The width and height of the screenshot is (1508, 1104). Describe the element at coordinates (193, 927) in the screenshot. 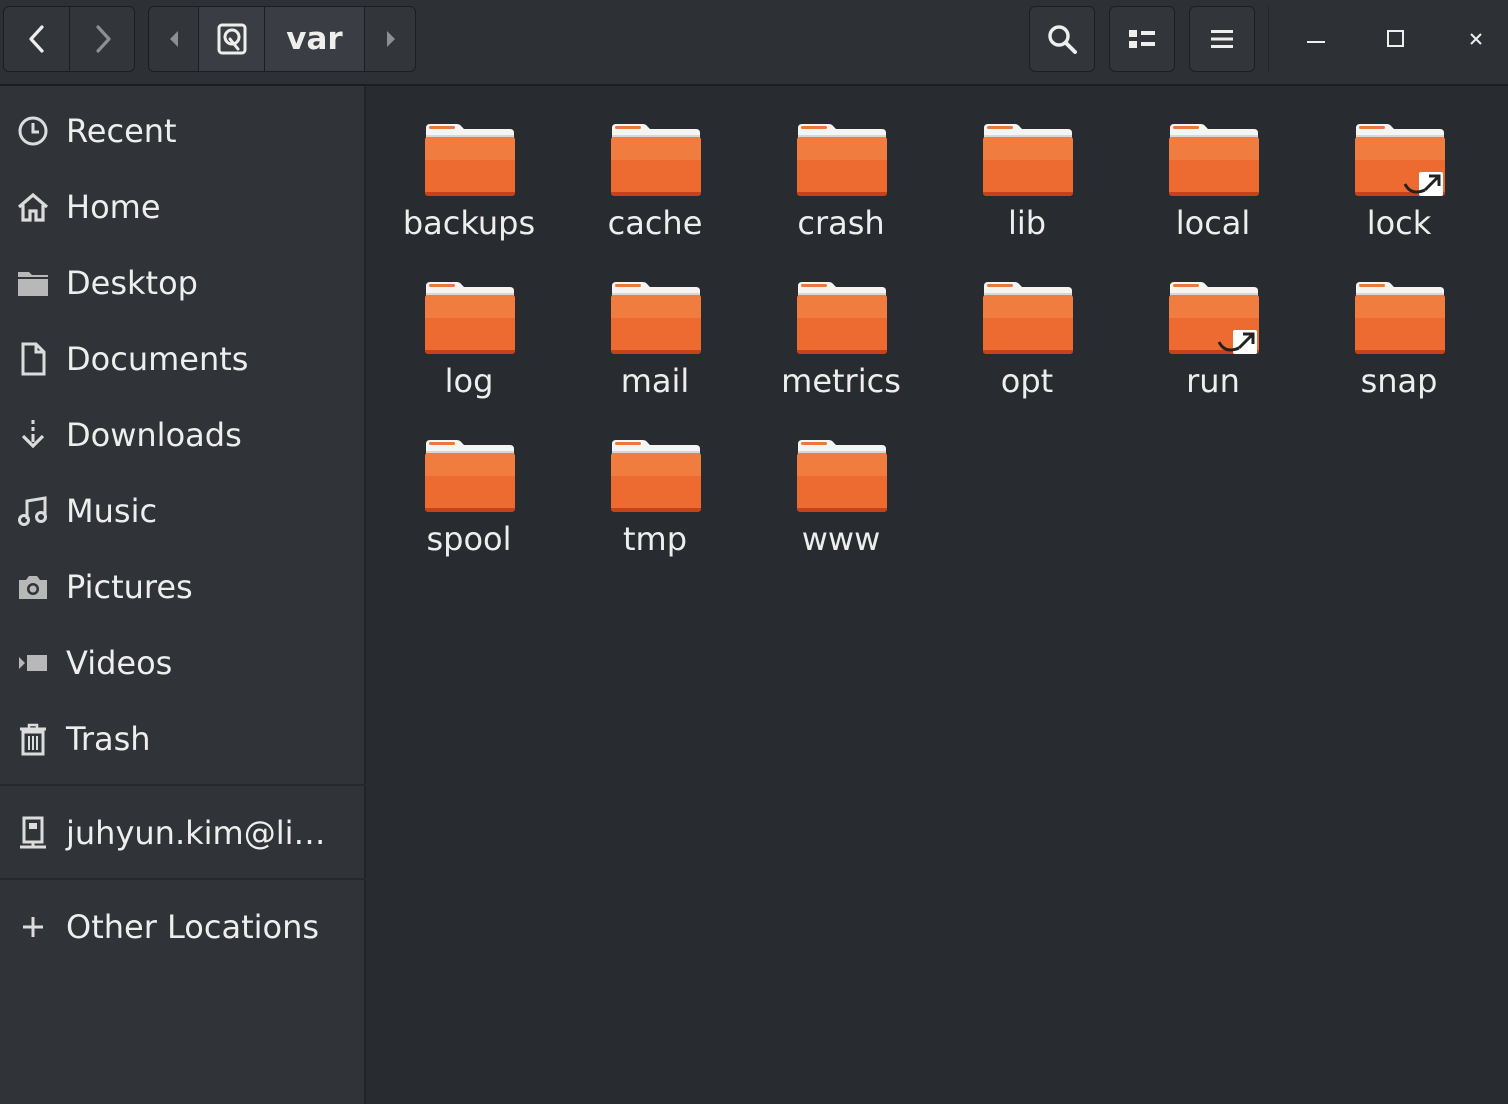

I see `sidebar-item-label: Other Locations` at that location.